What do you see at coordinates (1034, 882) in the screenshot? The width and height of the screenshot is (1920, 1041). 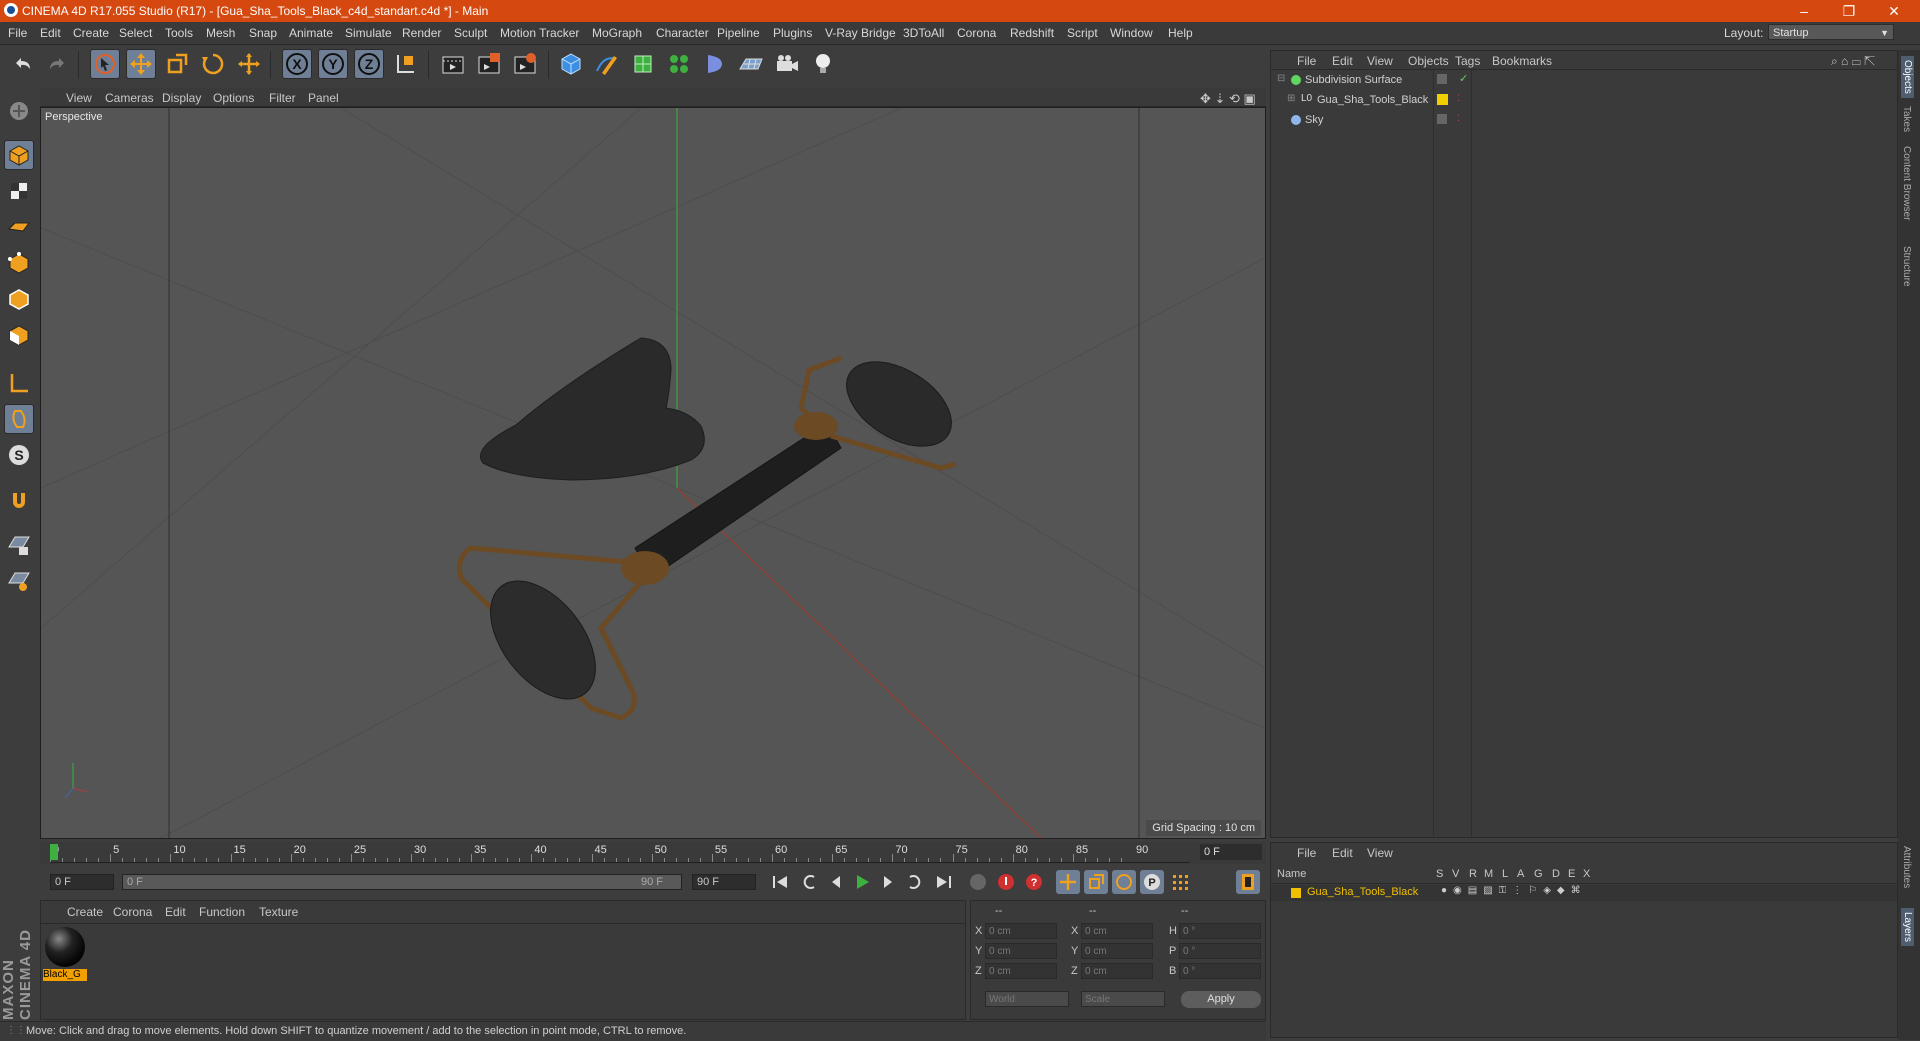 I see `autokey-icon: ?` at bounding box center [1034, 882].